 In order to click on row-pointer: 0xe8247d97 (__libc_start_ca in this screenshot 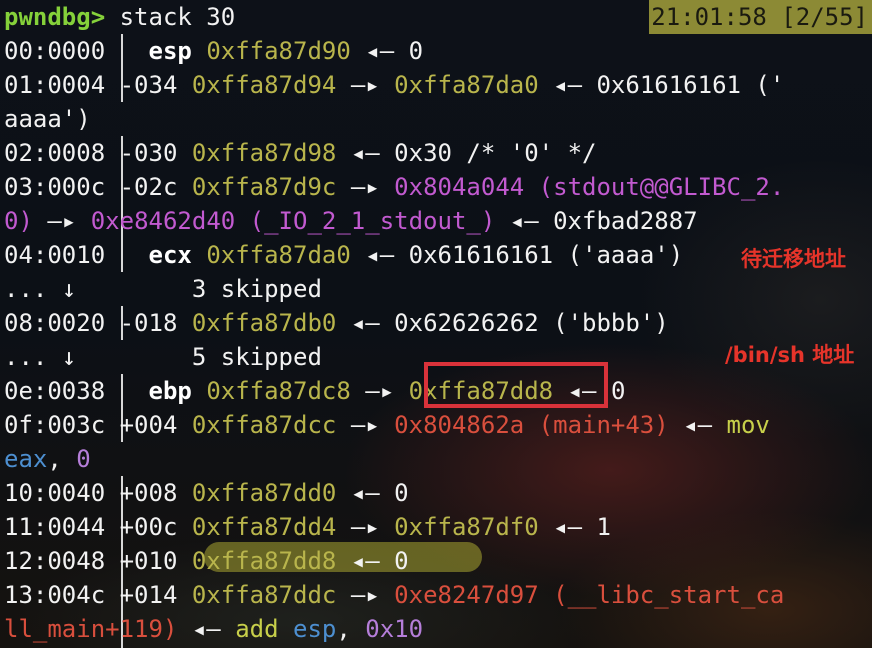, I will do `click(589, 595)`.